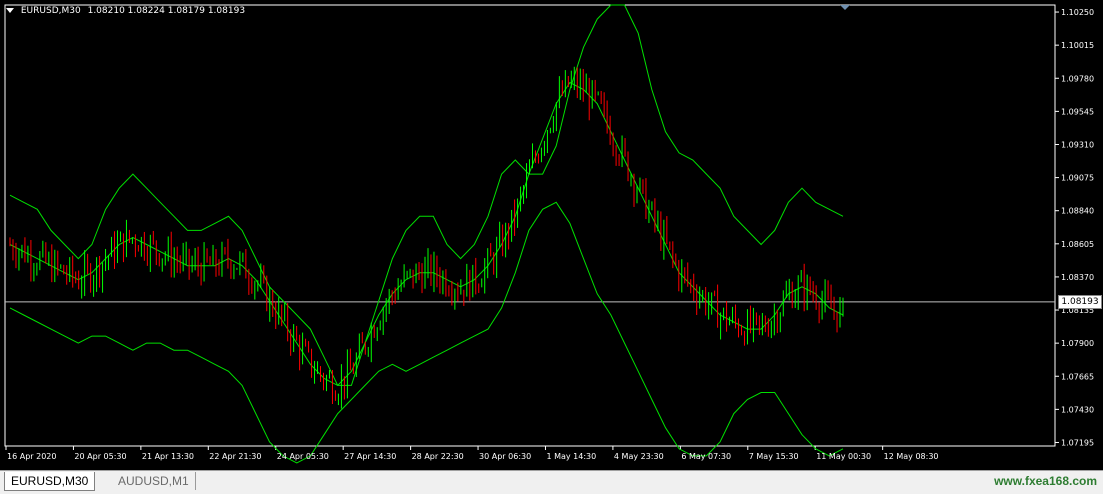  I want to click on time-tick-label: 1 May 14:30, so click(571, 456).